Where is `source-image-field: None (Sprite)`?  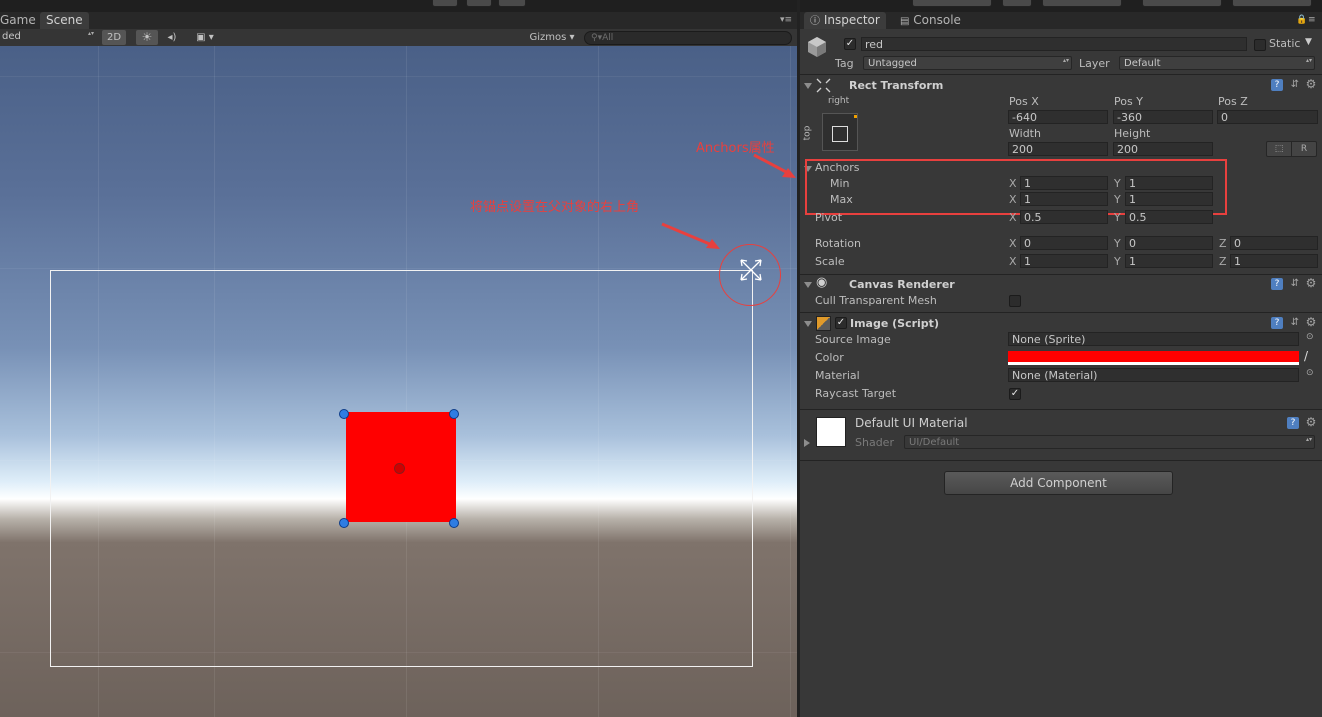
source-image-field: None (Sprite) is located at coordinates (1153, 339).